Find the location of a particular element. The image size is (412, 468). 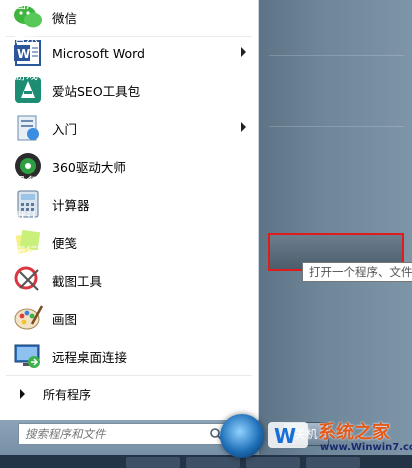

program-item-wechat: 微信 is located at coordinates (129, 17).